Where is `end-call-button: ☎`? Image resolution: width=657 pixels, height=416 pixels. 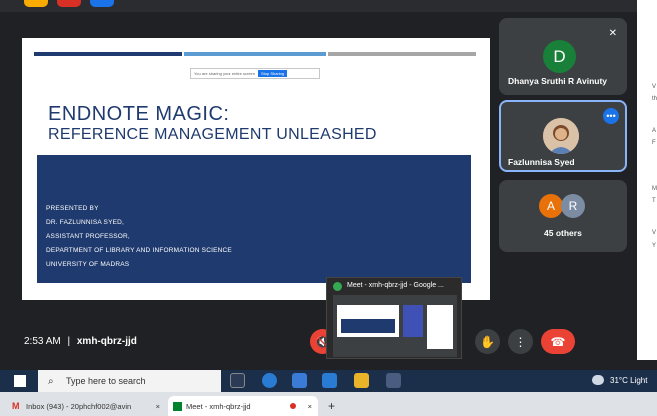 end-call-button: ☎ is located at coordinates (558, 341).